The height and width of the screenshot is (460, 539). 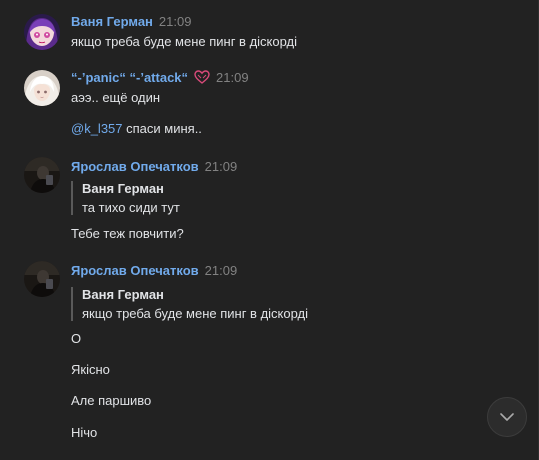 What do you see at coordinates (112, 21) in the screenshot?
I see `message-author: Ваня Герман` at bounding box center [112, 21].